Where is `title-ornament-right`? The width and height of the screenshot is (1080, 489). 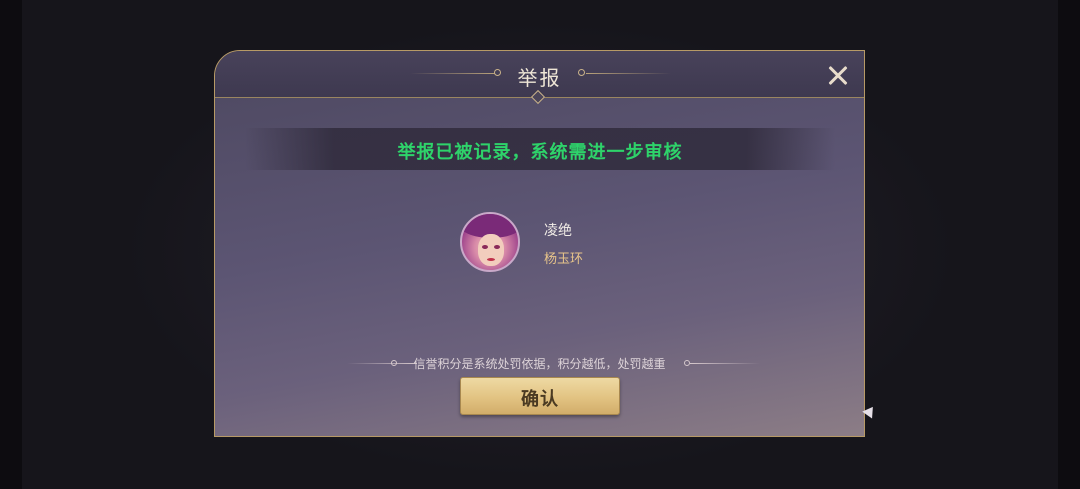 title-ornament-right is located at coordinates (628, 73).